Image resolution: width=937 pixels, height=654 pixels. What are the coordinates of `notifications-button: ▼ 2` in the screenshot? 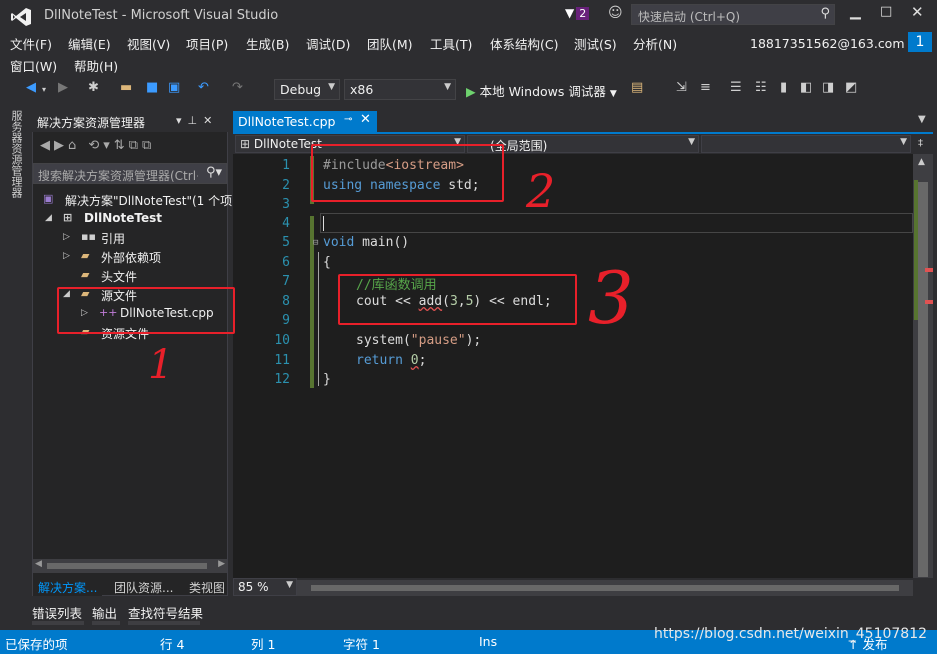 It's located at (577, 13).